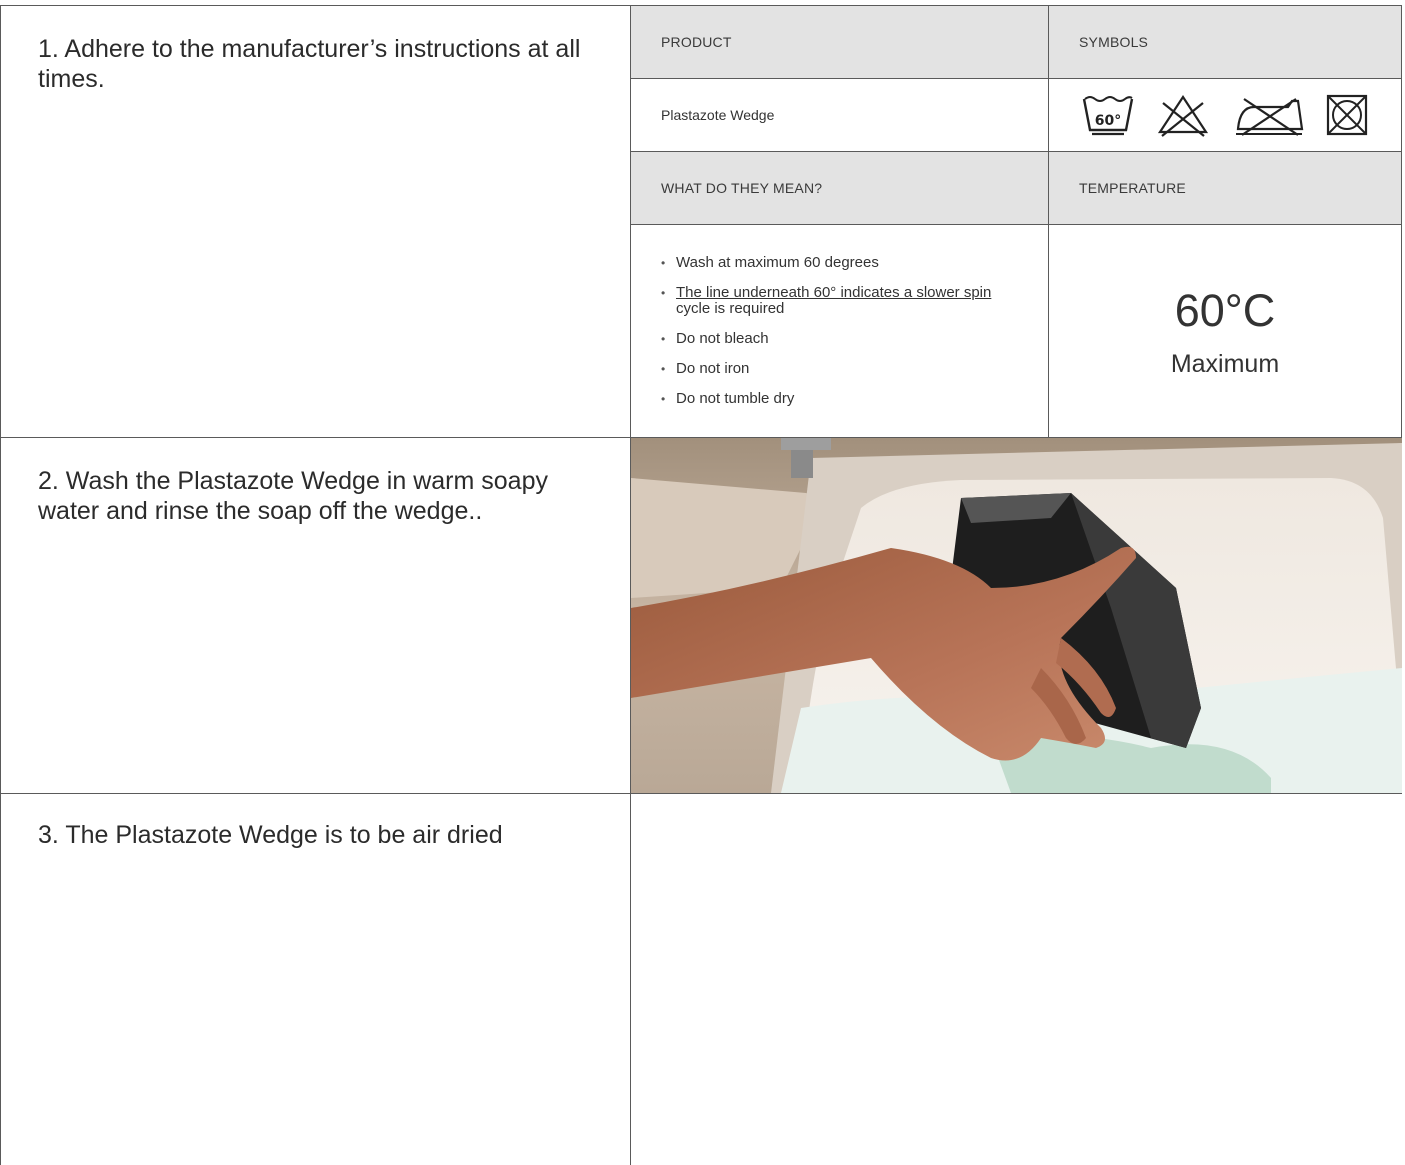 The height and width of the screenshot is (1165, 1405). What do you see at coordinates (839, 188) in the screenshot?
I see `meaning-header: WHAT DO THEY MEAN?` at bounding box center [839, 188].